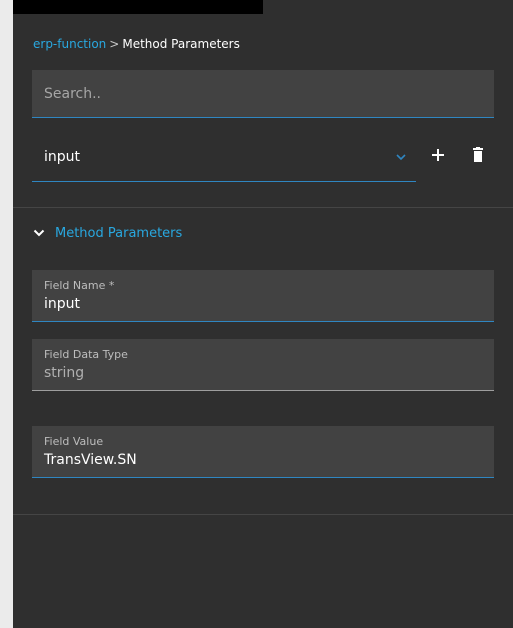 The height and width of the screenshot is (628, 513). I want to click on plus-icon, so click(438, 155).